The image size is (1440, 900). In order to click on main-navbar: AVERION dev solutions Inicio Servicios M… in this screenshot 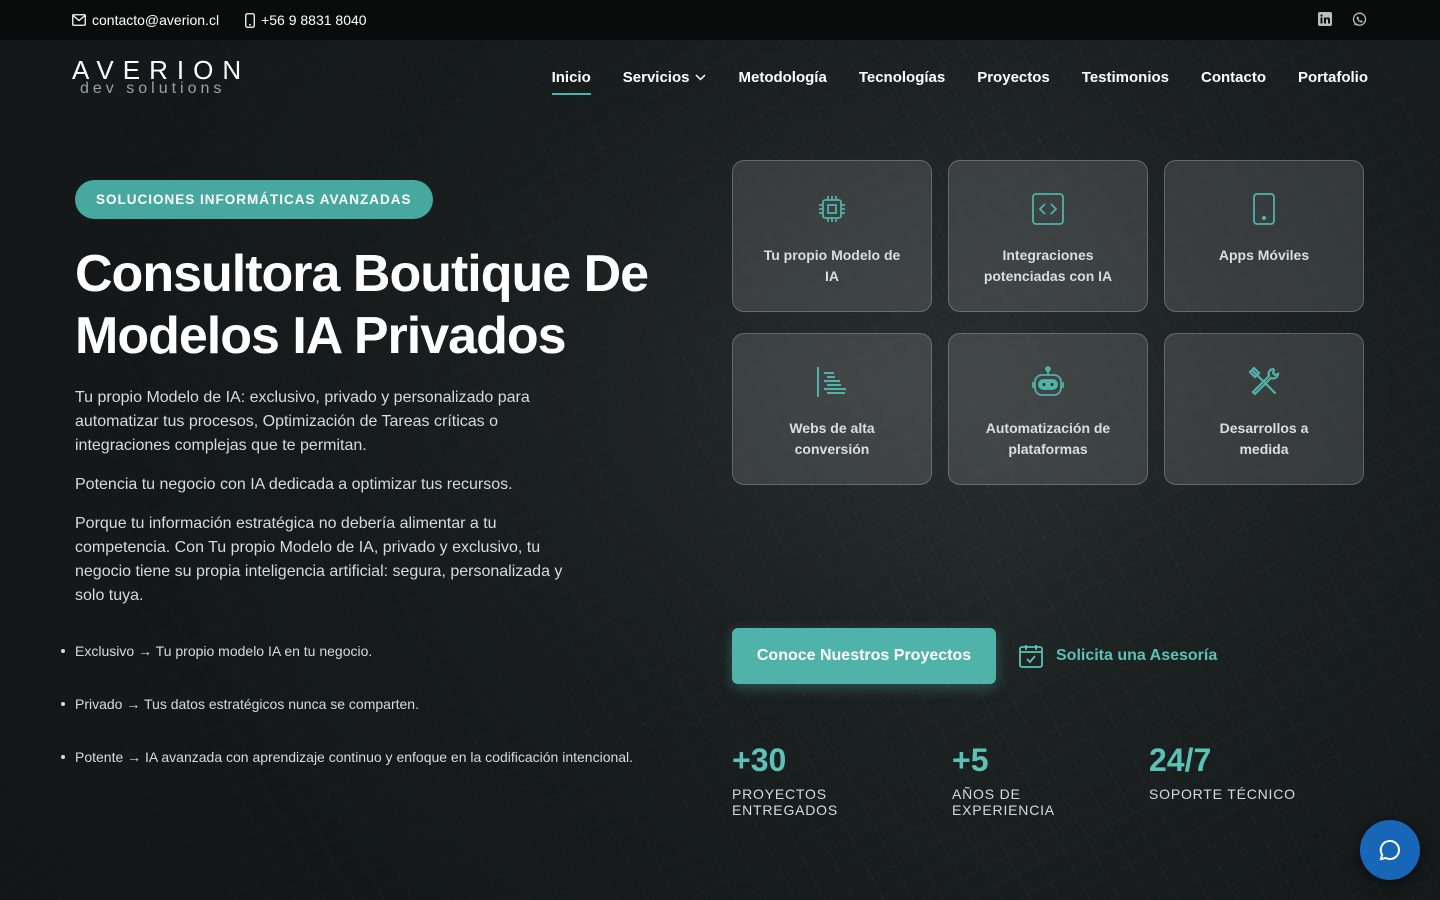, I will do `click(720, 77)`.